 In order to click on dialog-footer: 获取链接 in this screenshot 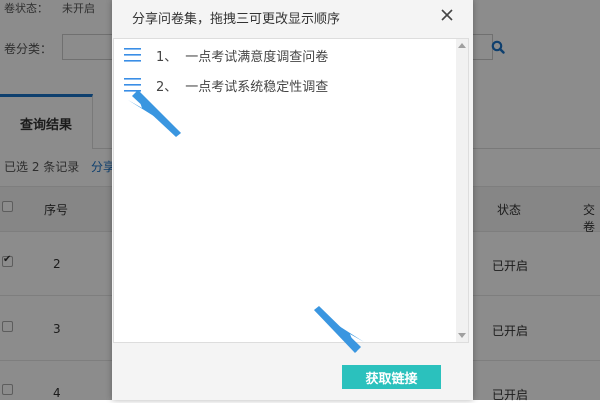, I will do `click(292, 372)`.